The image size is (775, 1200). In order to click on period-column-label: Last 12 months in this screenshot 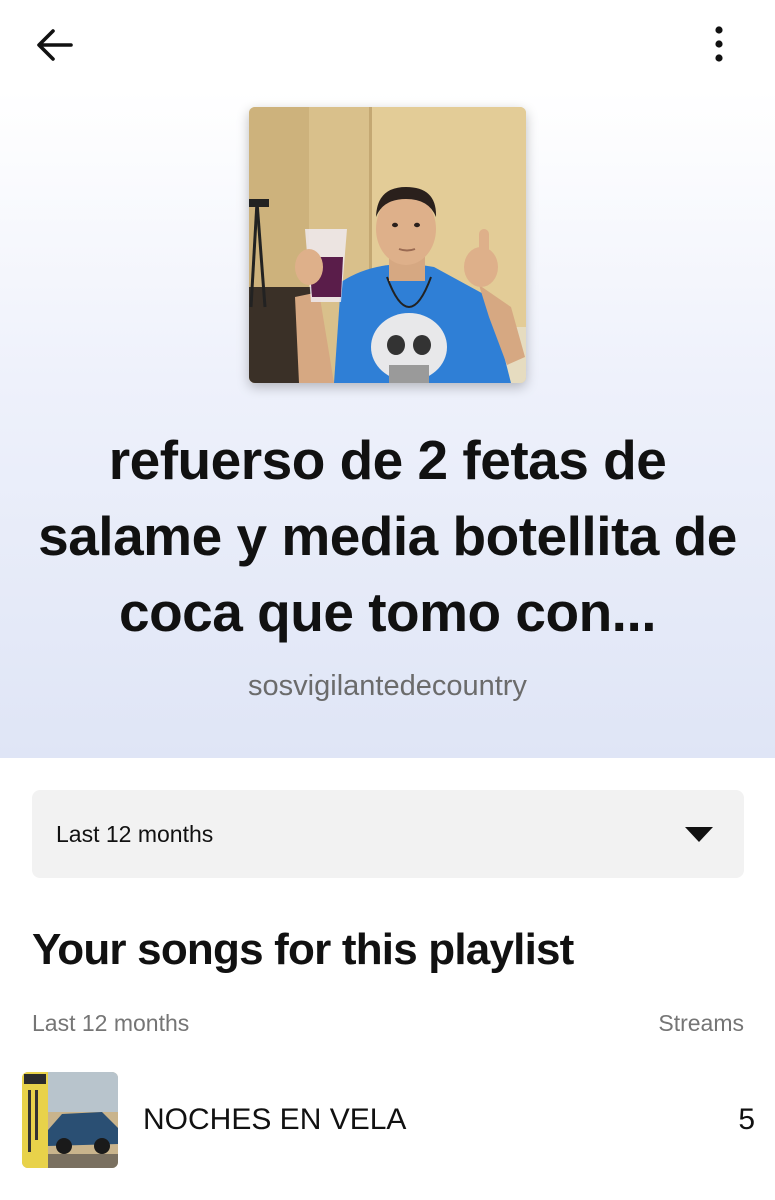, I will do `click(111, 1023)`.